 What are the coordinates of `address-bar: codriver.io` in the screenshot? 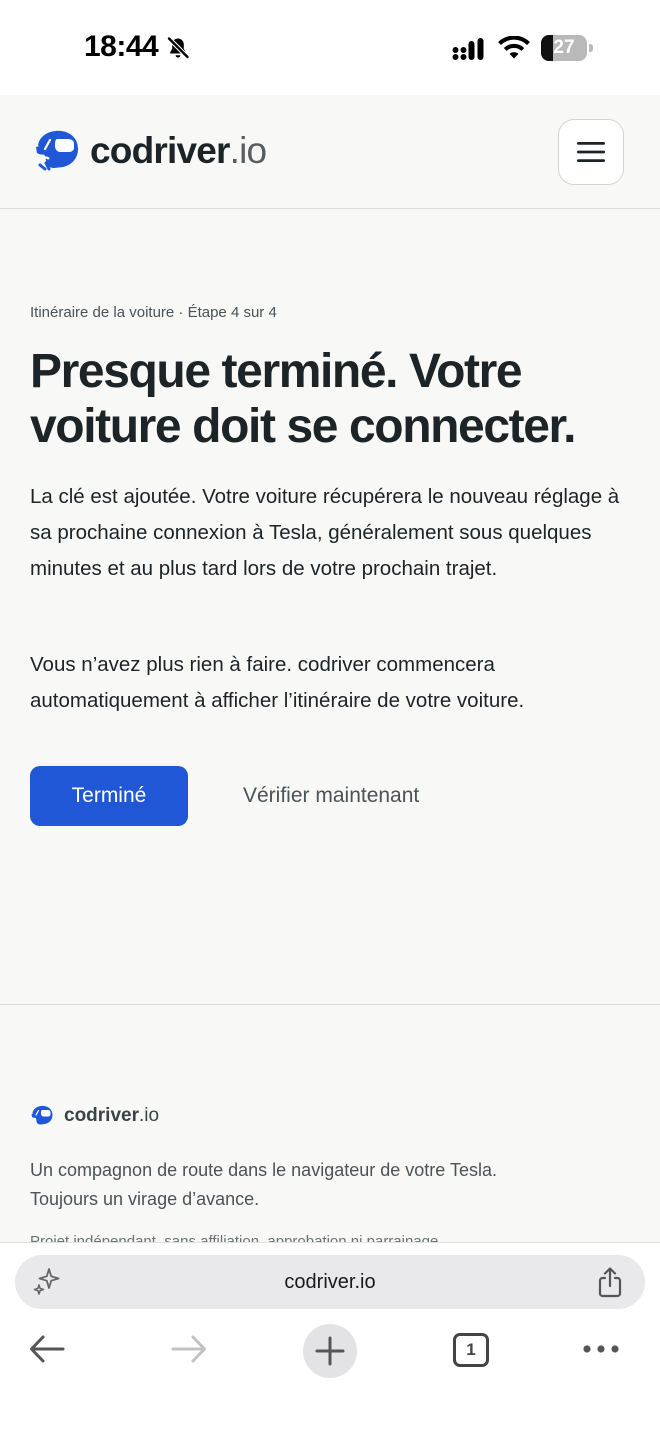 It's located at (330, 1282).